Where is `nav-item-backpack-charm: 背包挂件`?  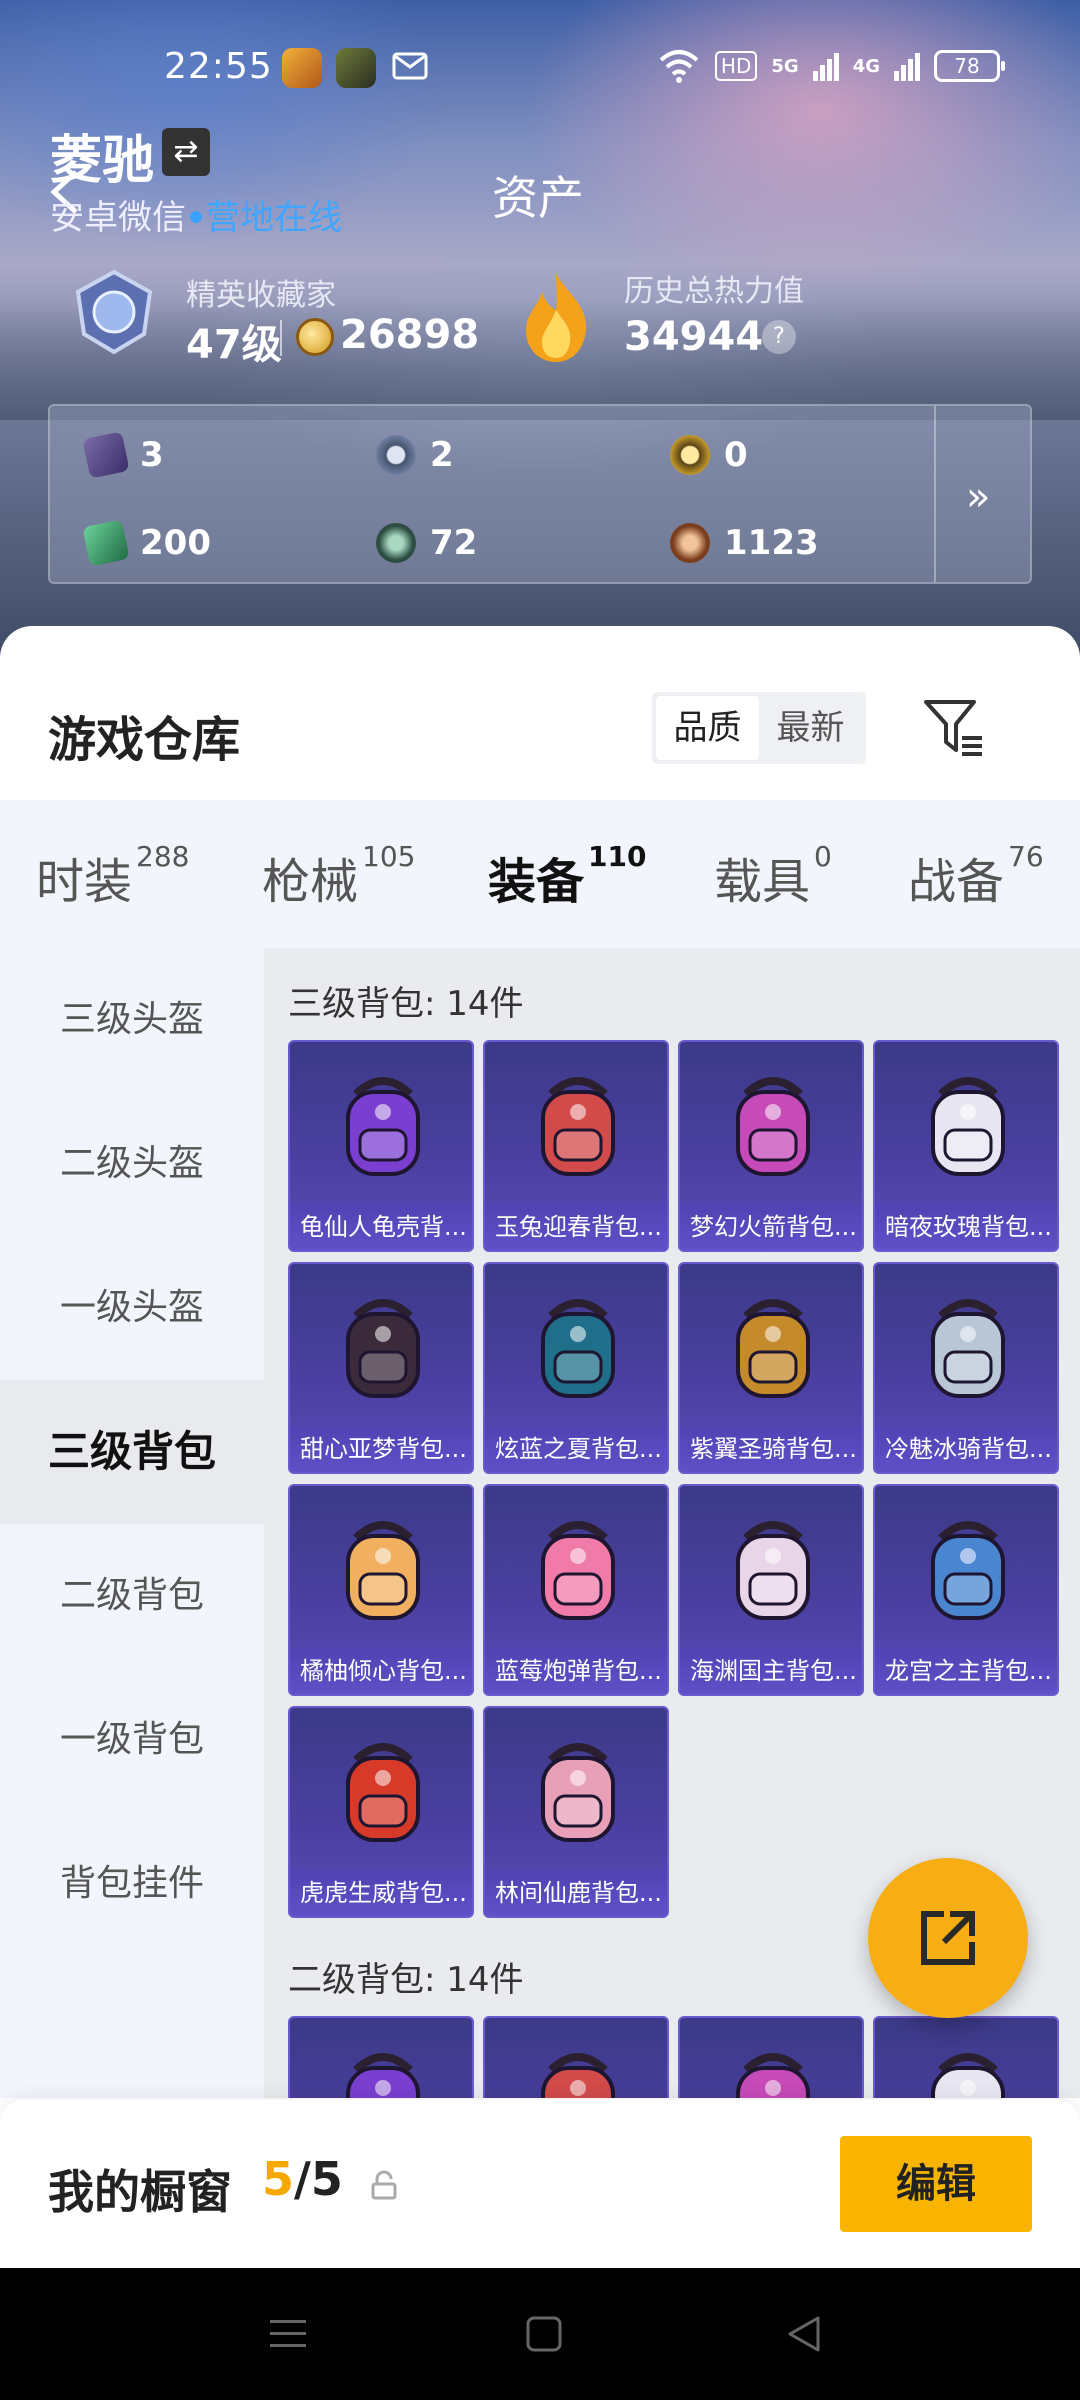
nav-item-backpack-charm: 背包挂件 is located at coordinates (132, 1884).